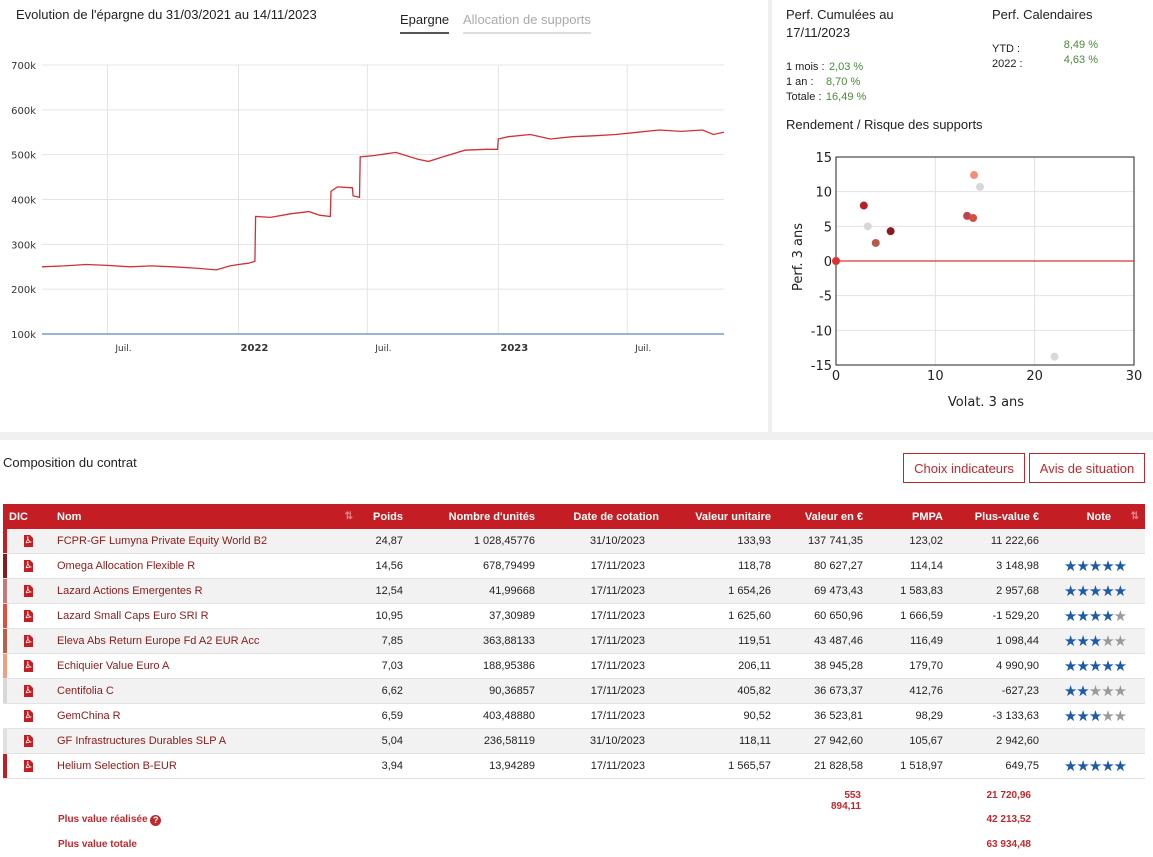 This screenshot has height=857, width=1153. What do you see at coordinates (475, 741) in the screenshot?
I see `nombre-unites: 236,58119` at bounding box center [475, 741].